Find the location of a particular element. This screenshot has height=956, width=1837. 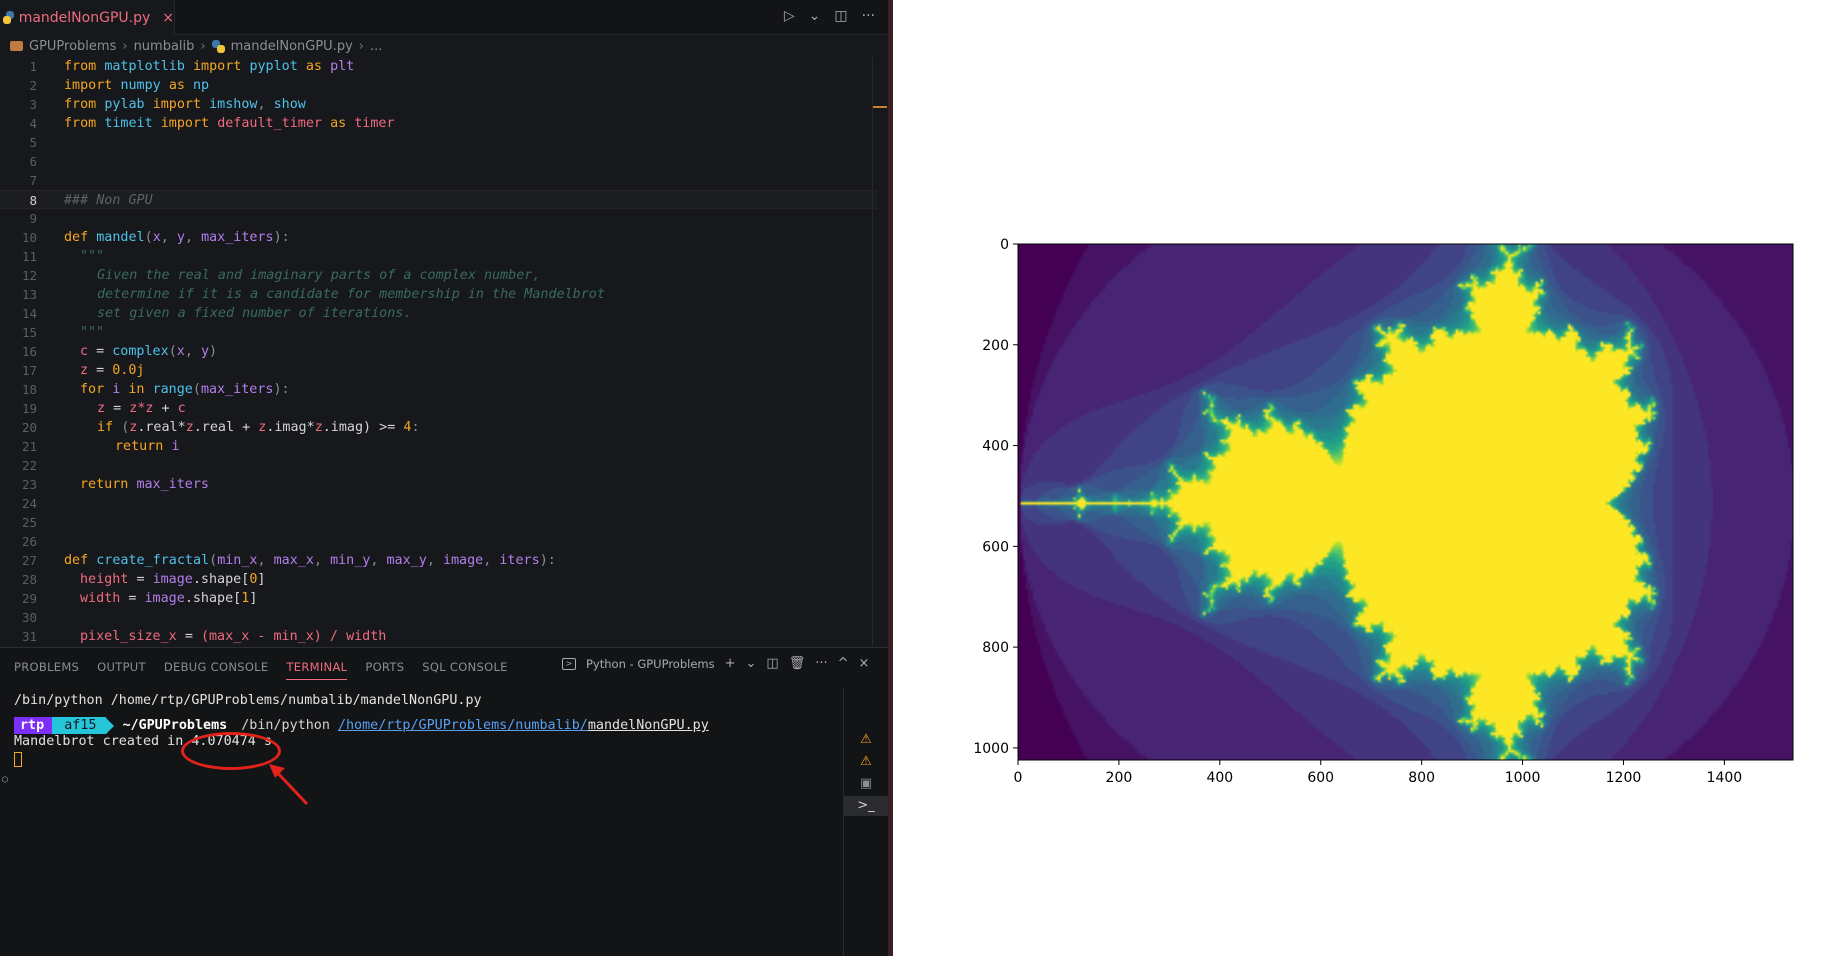

code-token: ): is located at coordinates (547, 560).